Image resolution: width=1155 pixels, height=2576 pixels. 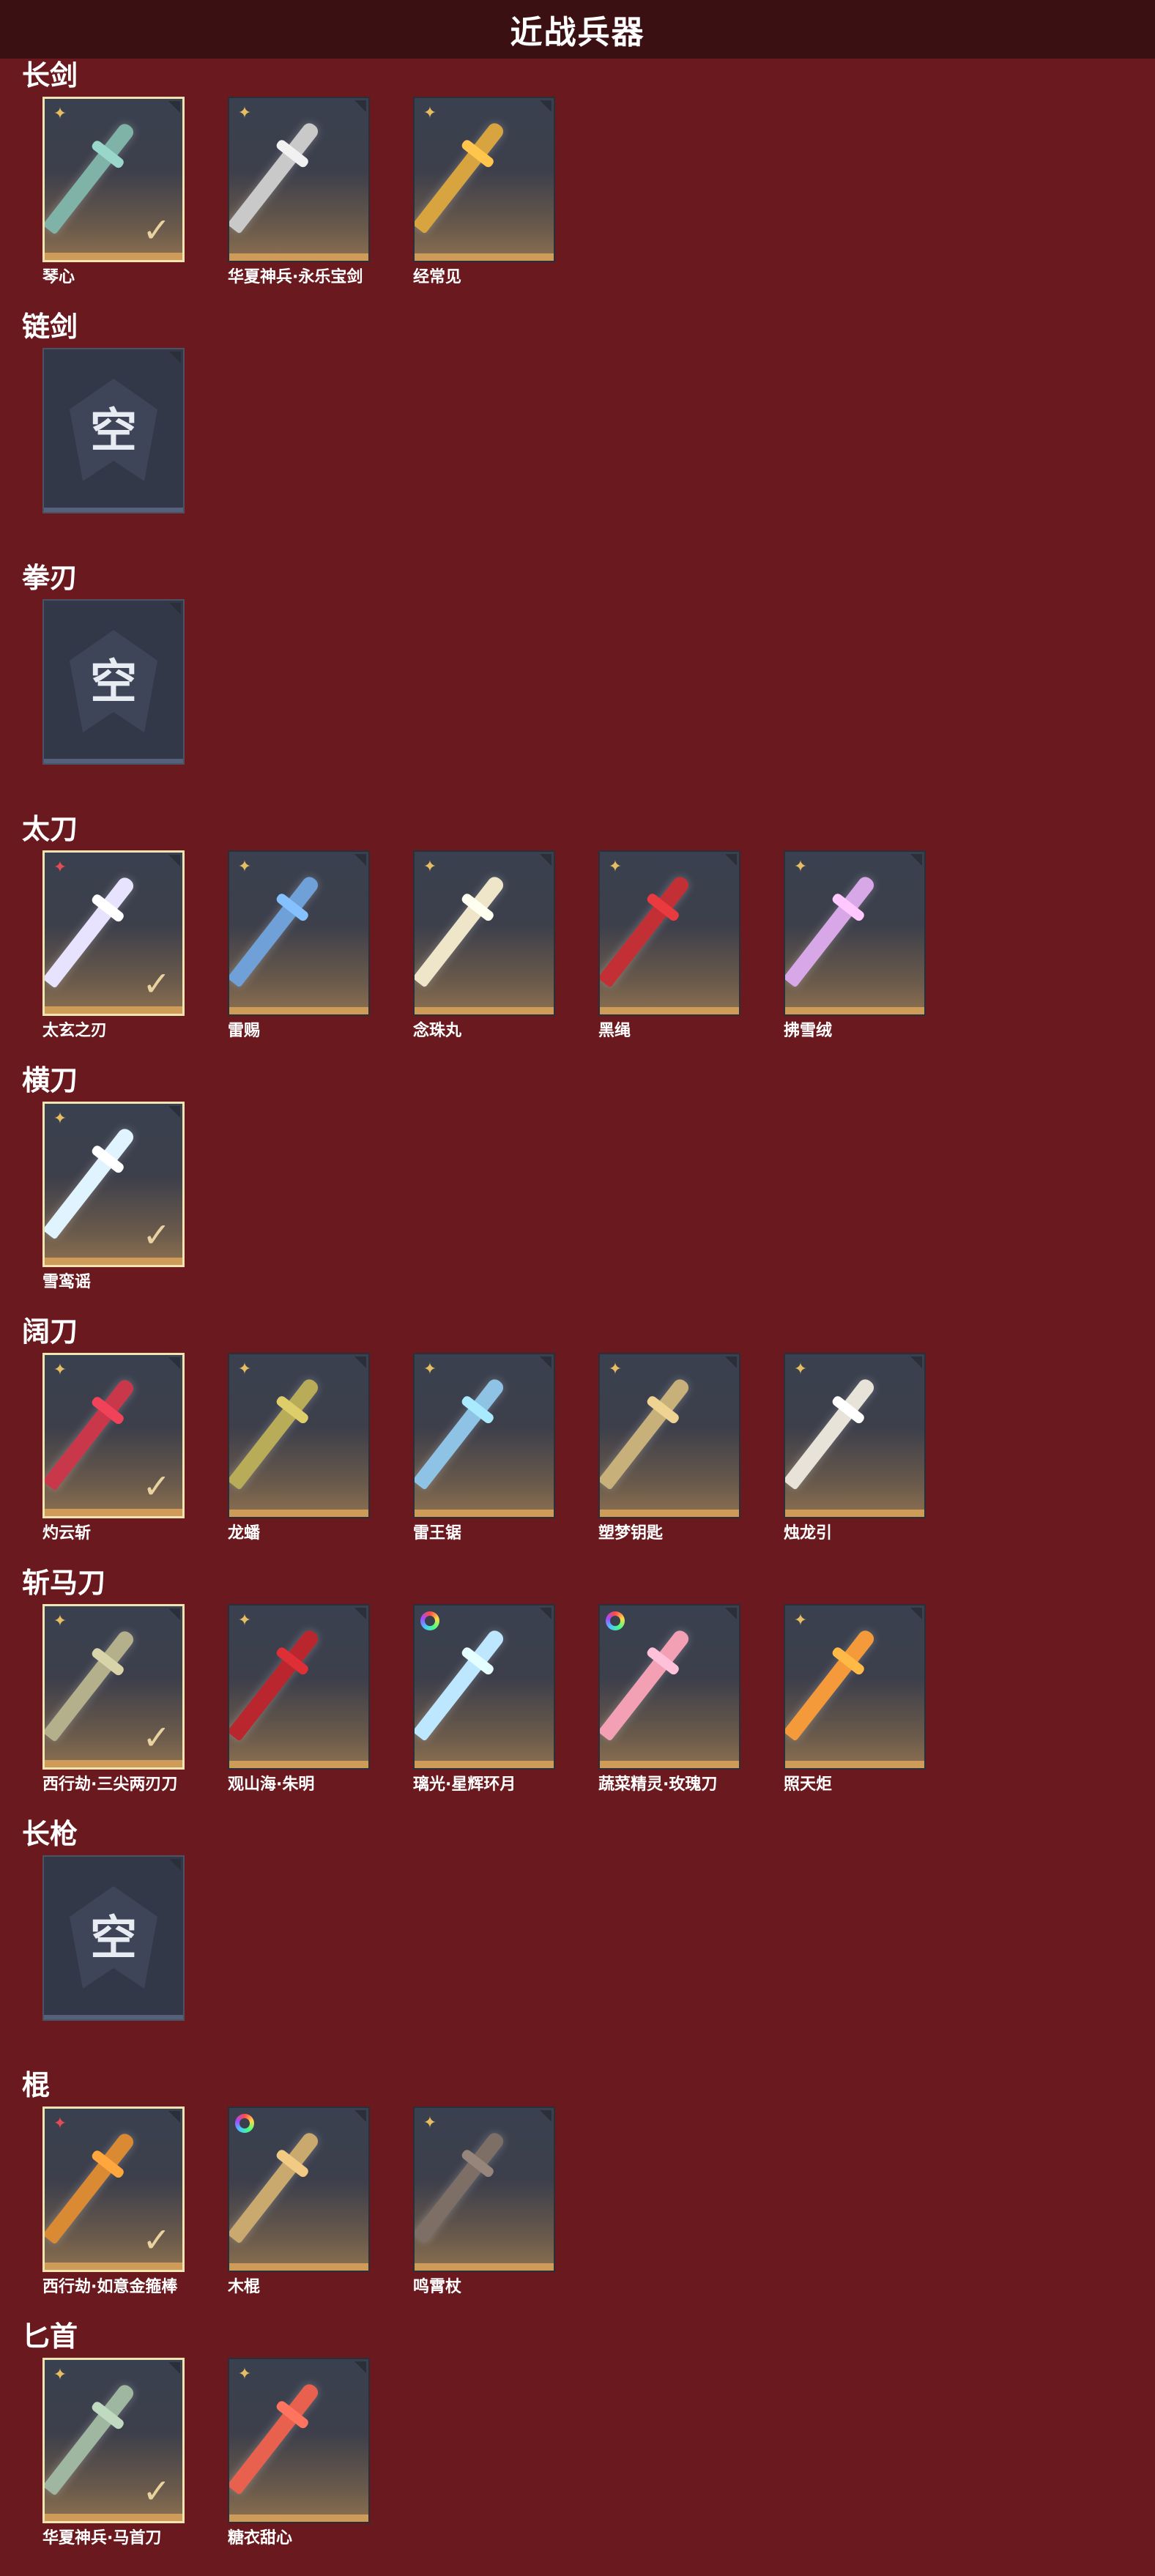 I want to click on weapon-card: ✦ ✓ 灼云斩, so click(x=113, y=1448).